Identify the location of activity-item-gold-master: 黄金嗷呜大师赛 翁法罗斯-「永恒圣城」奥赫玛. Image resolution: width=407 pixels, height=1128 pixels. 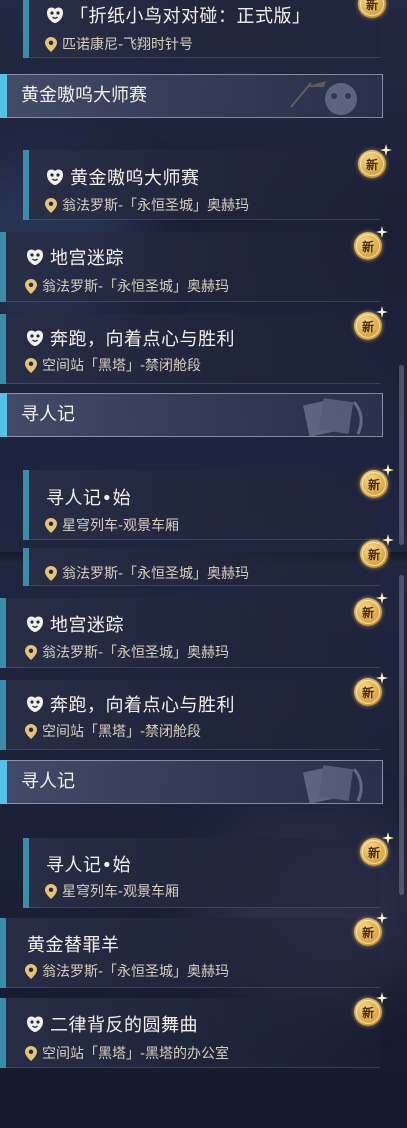
(190, 185).